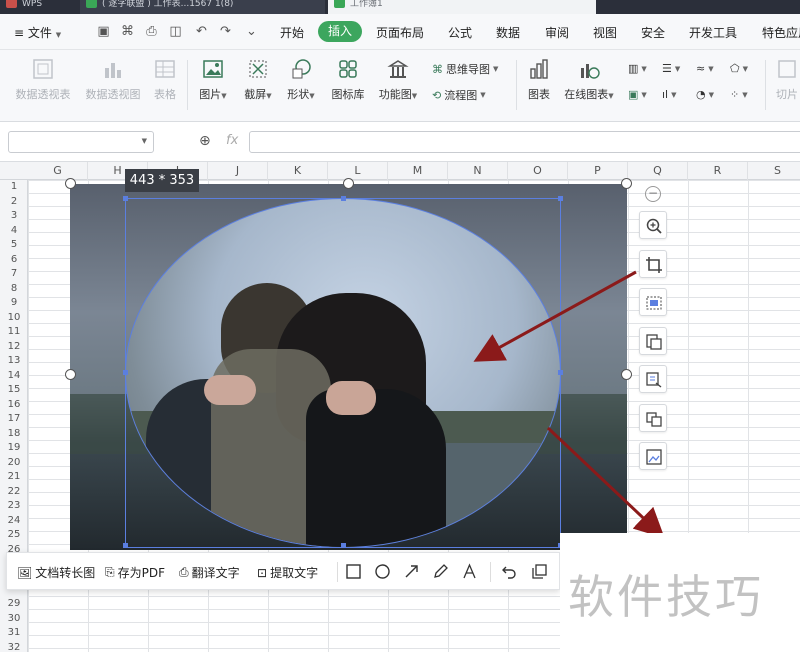  What do you see at coordinates (56, 572) in the screenshot?
I see `doc-to-long-image-button: 🖼 文档转长图` at bounding box center [56, 572].